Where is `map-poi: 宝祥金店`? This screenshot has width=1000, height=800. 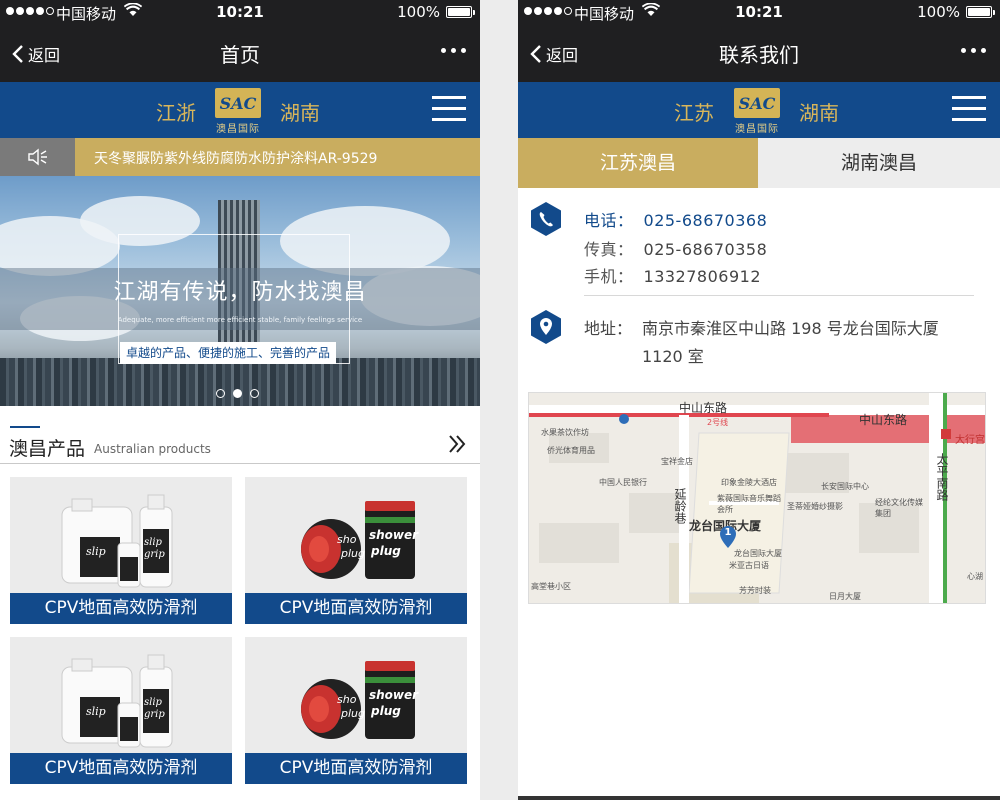 map-poi: 宝祥金店 is located at coordinates (677, 461).